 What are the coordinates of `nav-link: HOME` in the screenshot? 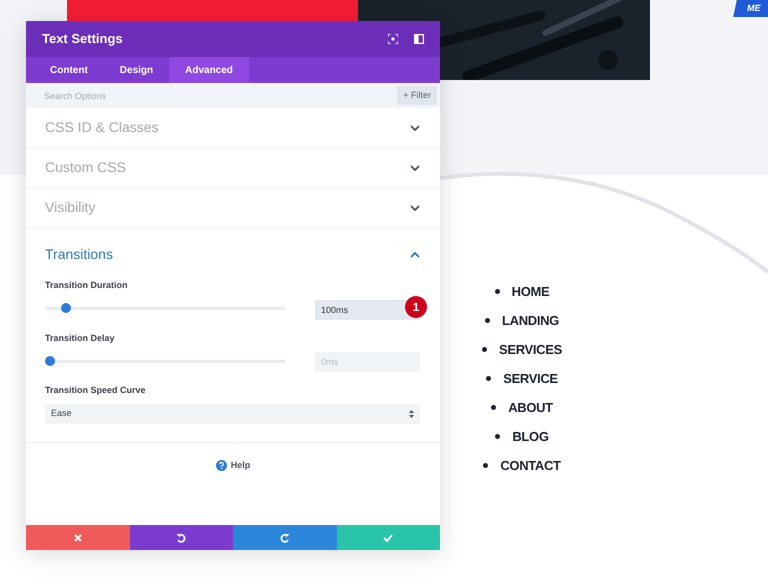 It's located at (522, 291).